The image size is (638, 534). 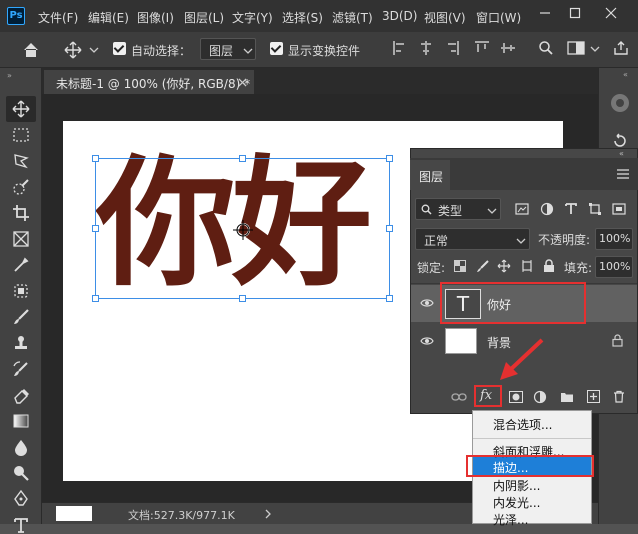 I want to click on lock-artboard-icon, so click(x=527, y=266).